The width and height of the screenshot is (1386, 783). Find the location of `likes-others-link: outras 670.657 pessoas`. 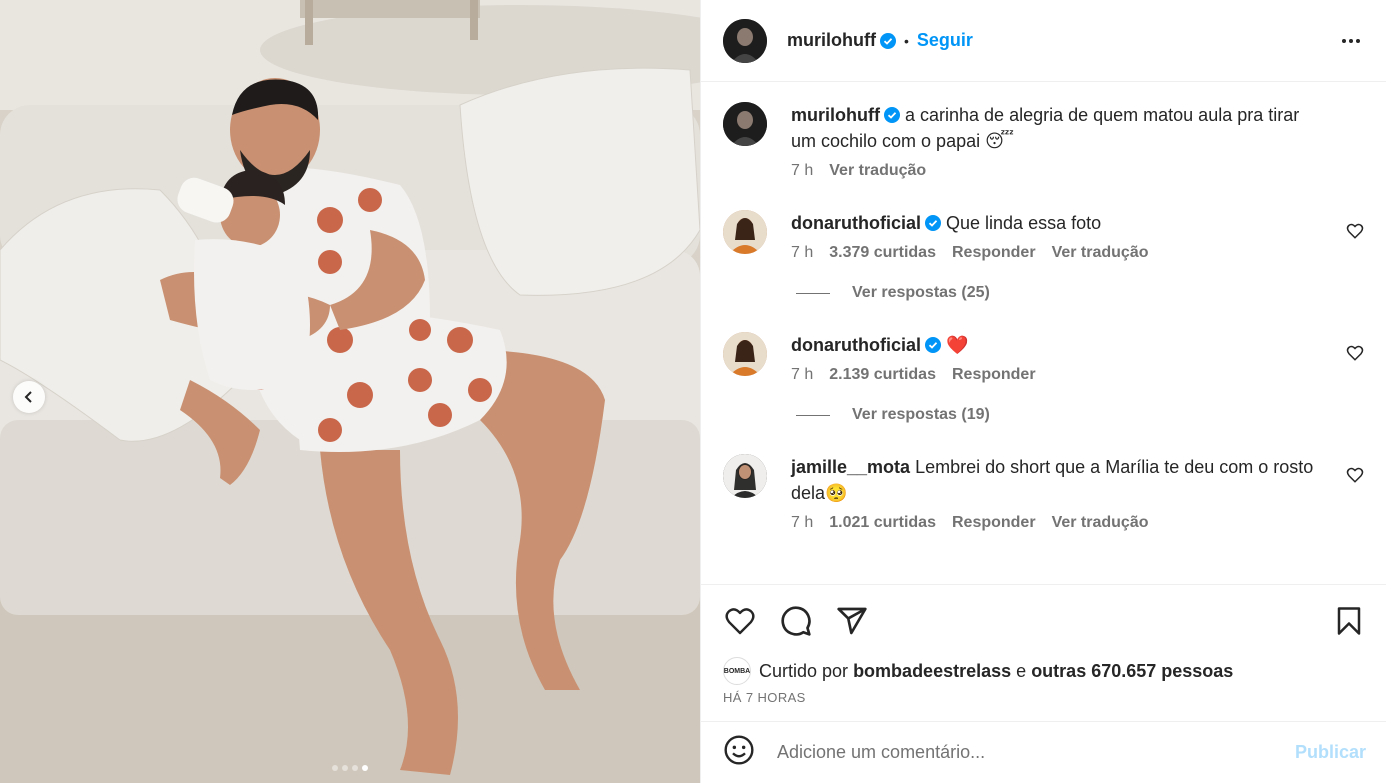

likes-others-link: outras 670.657 pessoas is located at coordinates (1132, 671).